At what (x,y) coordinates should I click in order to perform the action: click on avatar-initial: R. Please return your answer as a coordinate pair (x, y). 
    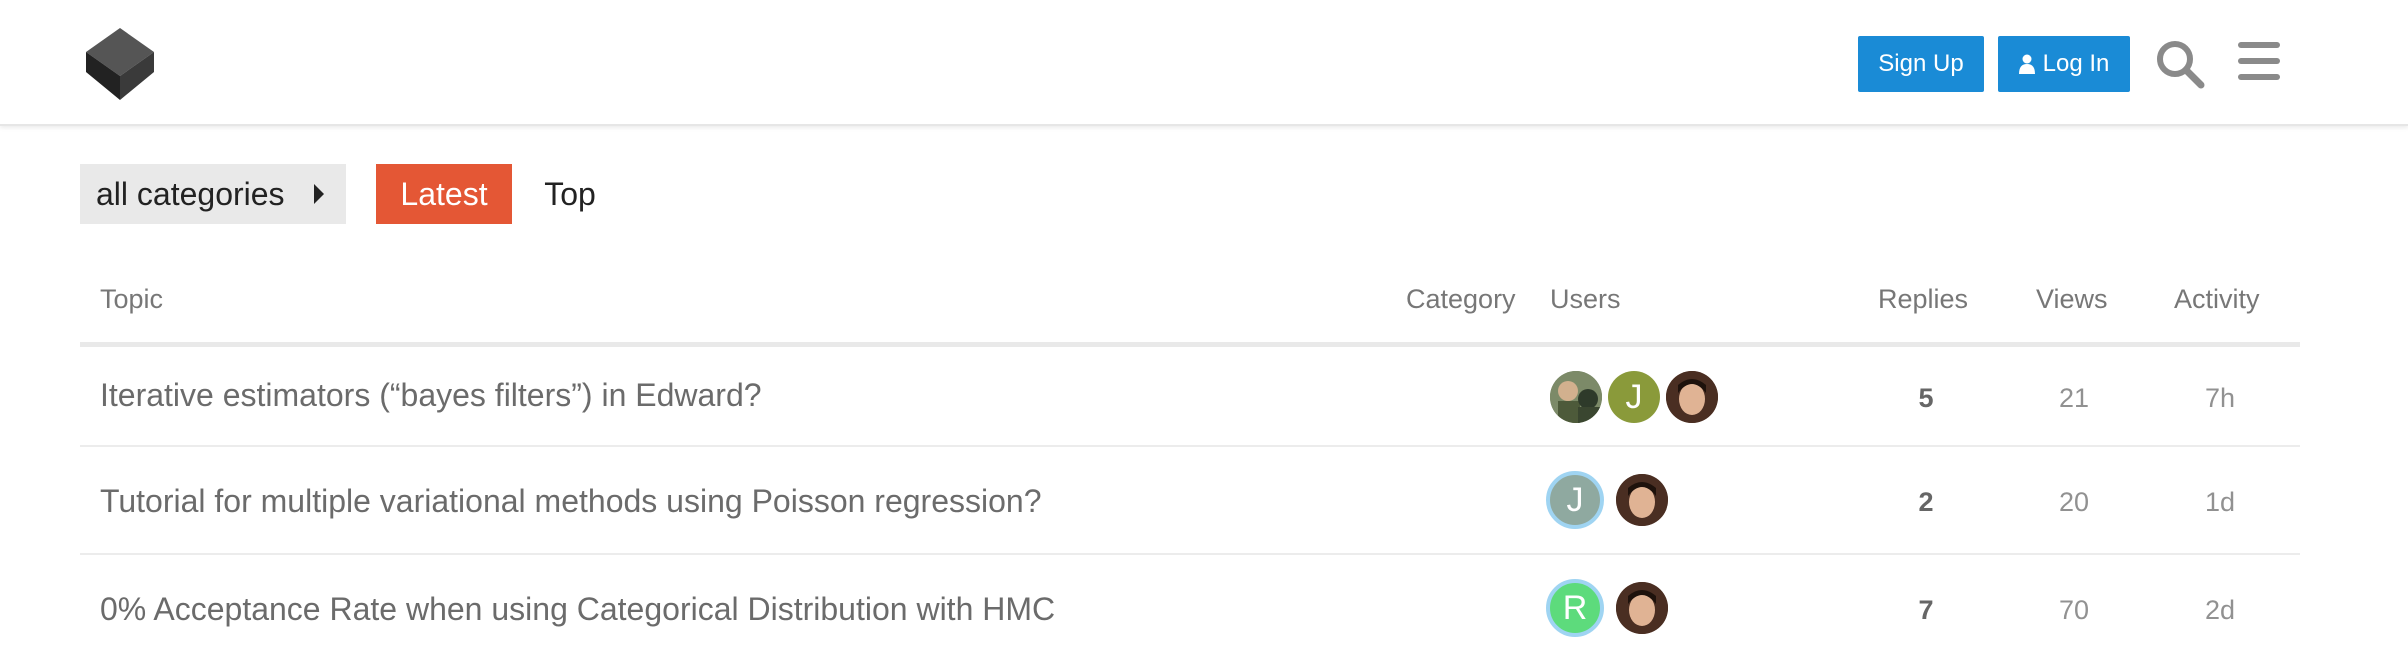
    Looking at the image, I should click on (1575, 607).